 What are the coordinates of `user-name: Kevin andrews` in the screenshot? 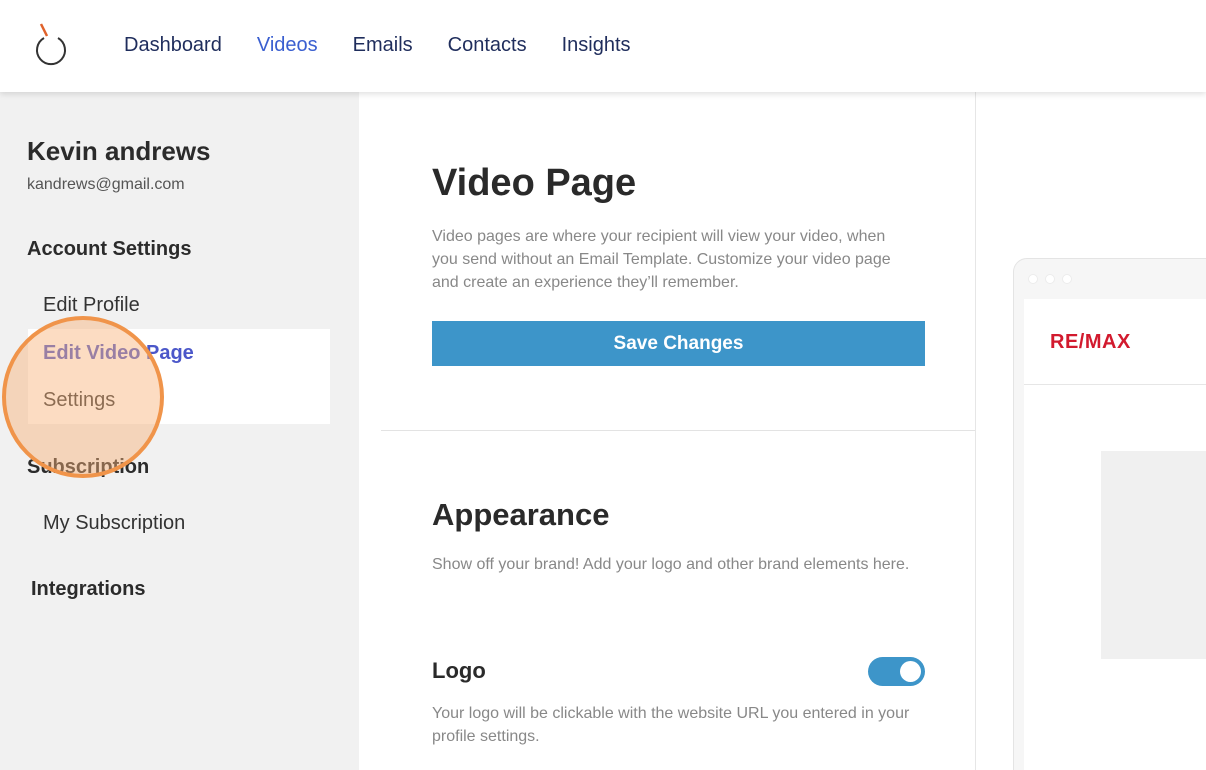 It's located at (119, 151).